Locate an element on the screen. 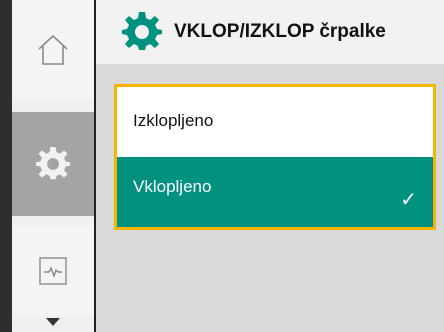 Image resolution: width=444 pixels, height=332 pixels. sidebar-item-home is located at coordinates (53, 50).